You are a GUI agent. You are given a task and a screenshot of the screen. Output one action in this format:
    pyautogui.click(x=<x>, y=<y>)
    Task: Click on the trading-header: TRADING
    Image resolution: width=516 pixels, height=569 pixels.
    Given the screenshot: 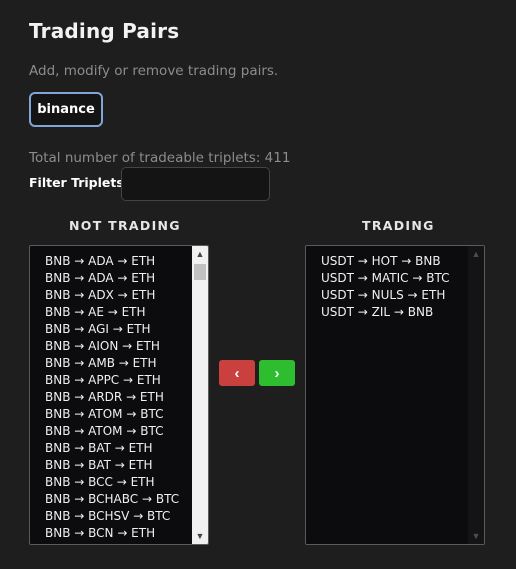 What is the action you would take?
    pyautogui.click(x=398, y=225)
    